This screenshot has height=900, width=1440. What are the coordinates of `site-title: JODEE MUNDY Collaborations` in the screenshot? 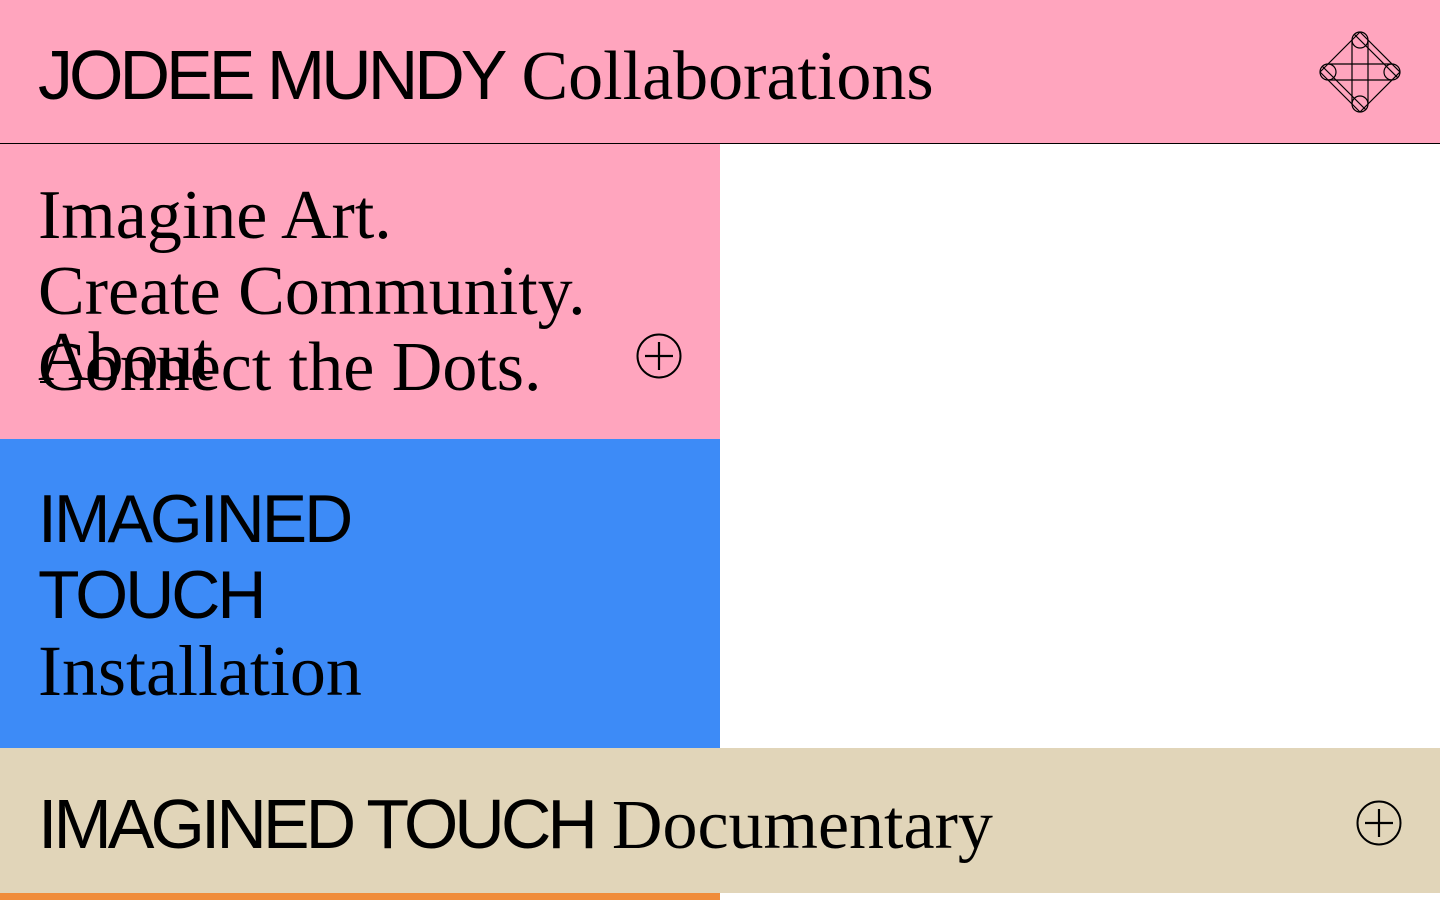 It's located at (486, 76).